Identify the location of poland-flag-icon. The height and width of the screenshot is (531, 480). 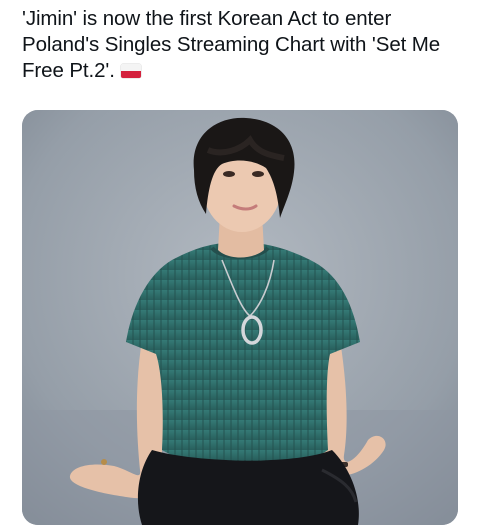
(130, 71).